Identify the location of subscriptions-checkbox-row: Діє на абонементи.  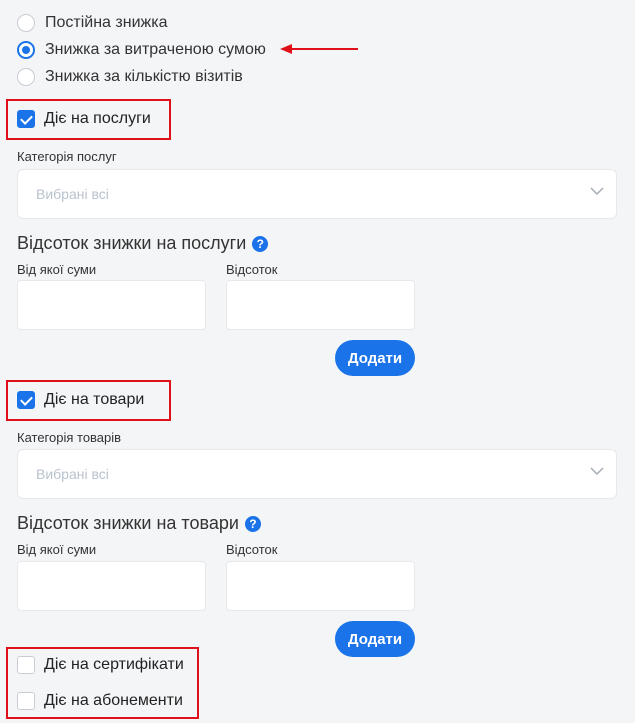
(100, 701).